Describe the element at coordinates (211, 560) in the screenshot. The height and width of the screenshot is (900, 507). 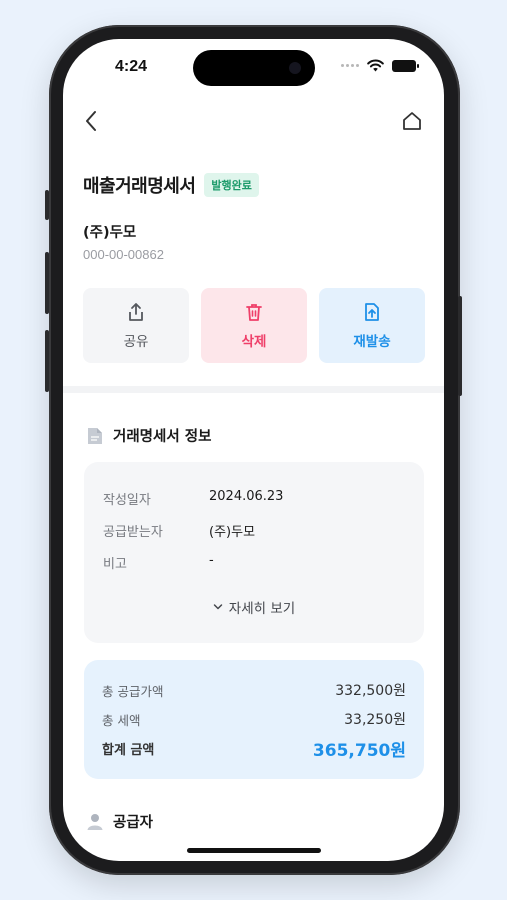
I see `info-value: -` at that location.